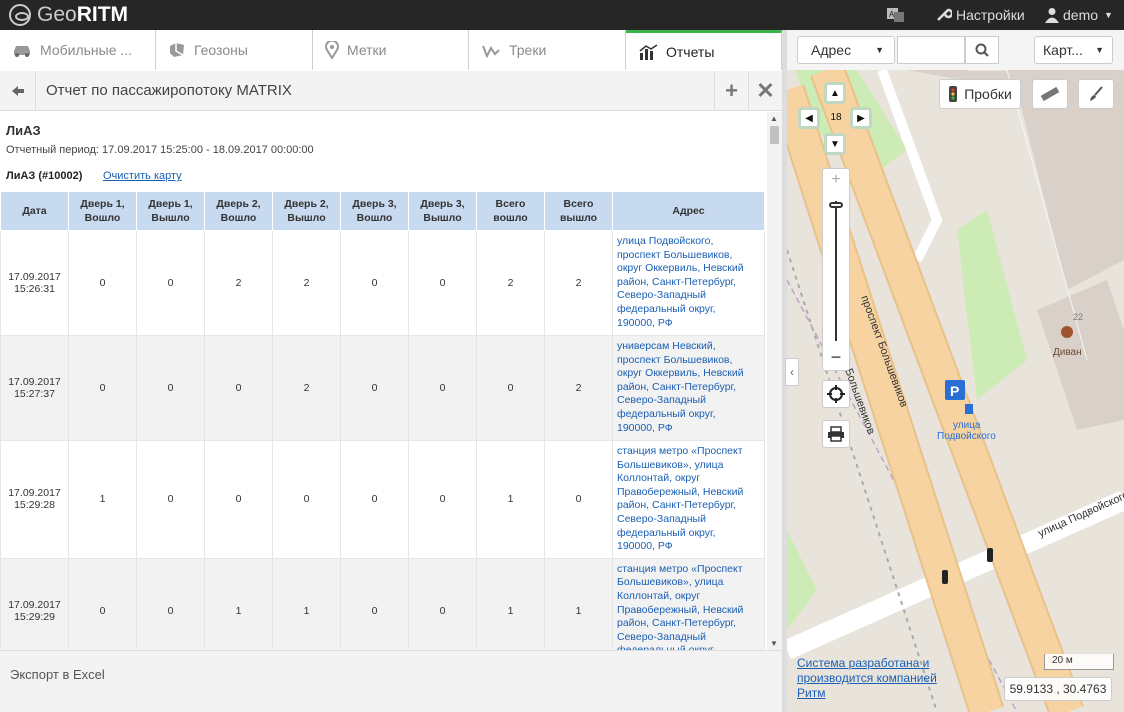 Image resolution: width=1124 pixels, height=712 pixels. What do you see at coordinates (234, 50) in the screenshot?
I see `tab-geozones: Геозоны` at bounding box center [234, 50].